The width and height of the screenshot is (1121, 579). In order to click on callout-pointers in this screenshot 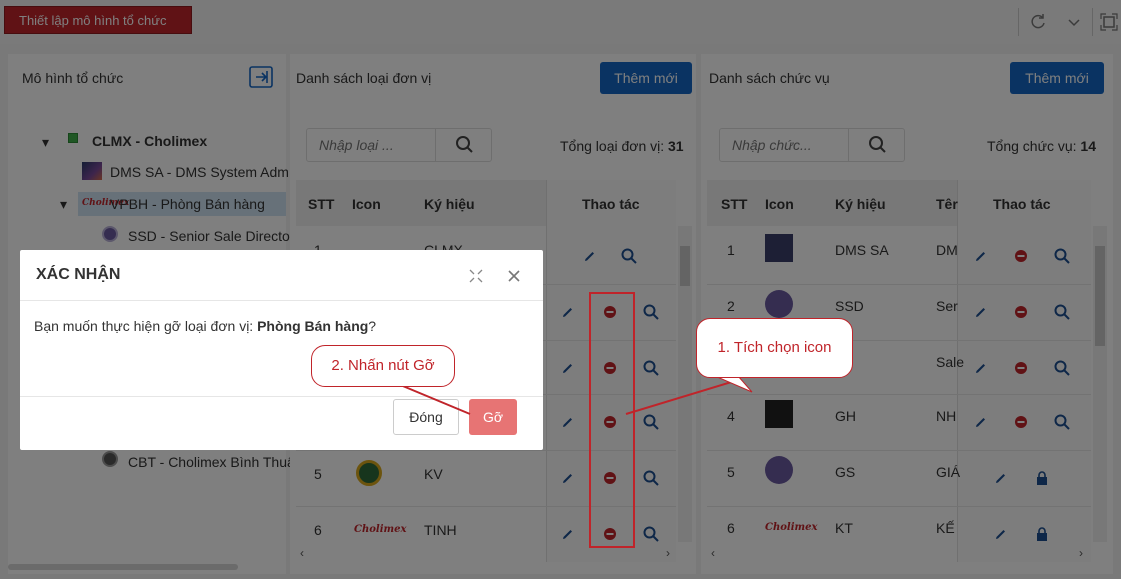, I will do `click(575, 395)`.